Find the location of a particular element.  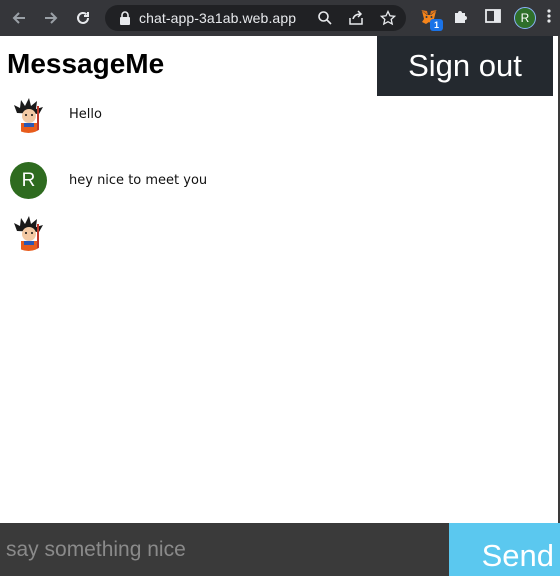

kebab-menu-icon is located at coordinates (549, 18).